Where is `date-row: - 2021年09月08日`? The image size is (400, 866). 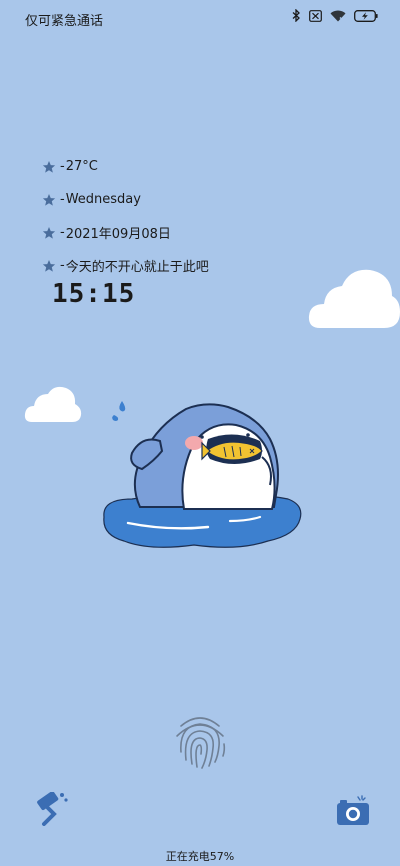 date-row: - 2021年09月08日 is located at coordinates (125, 232).